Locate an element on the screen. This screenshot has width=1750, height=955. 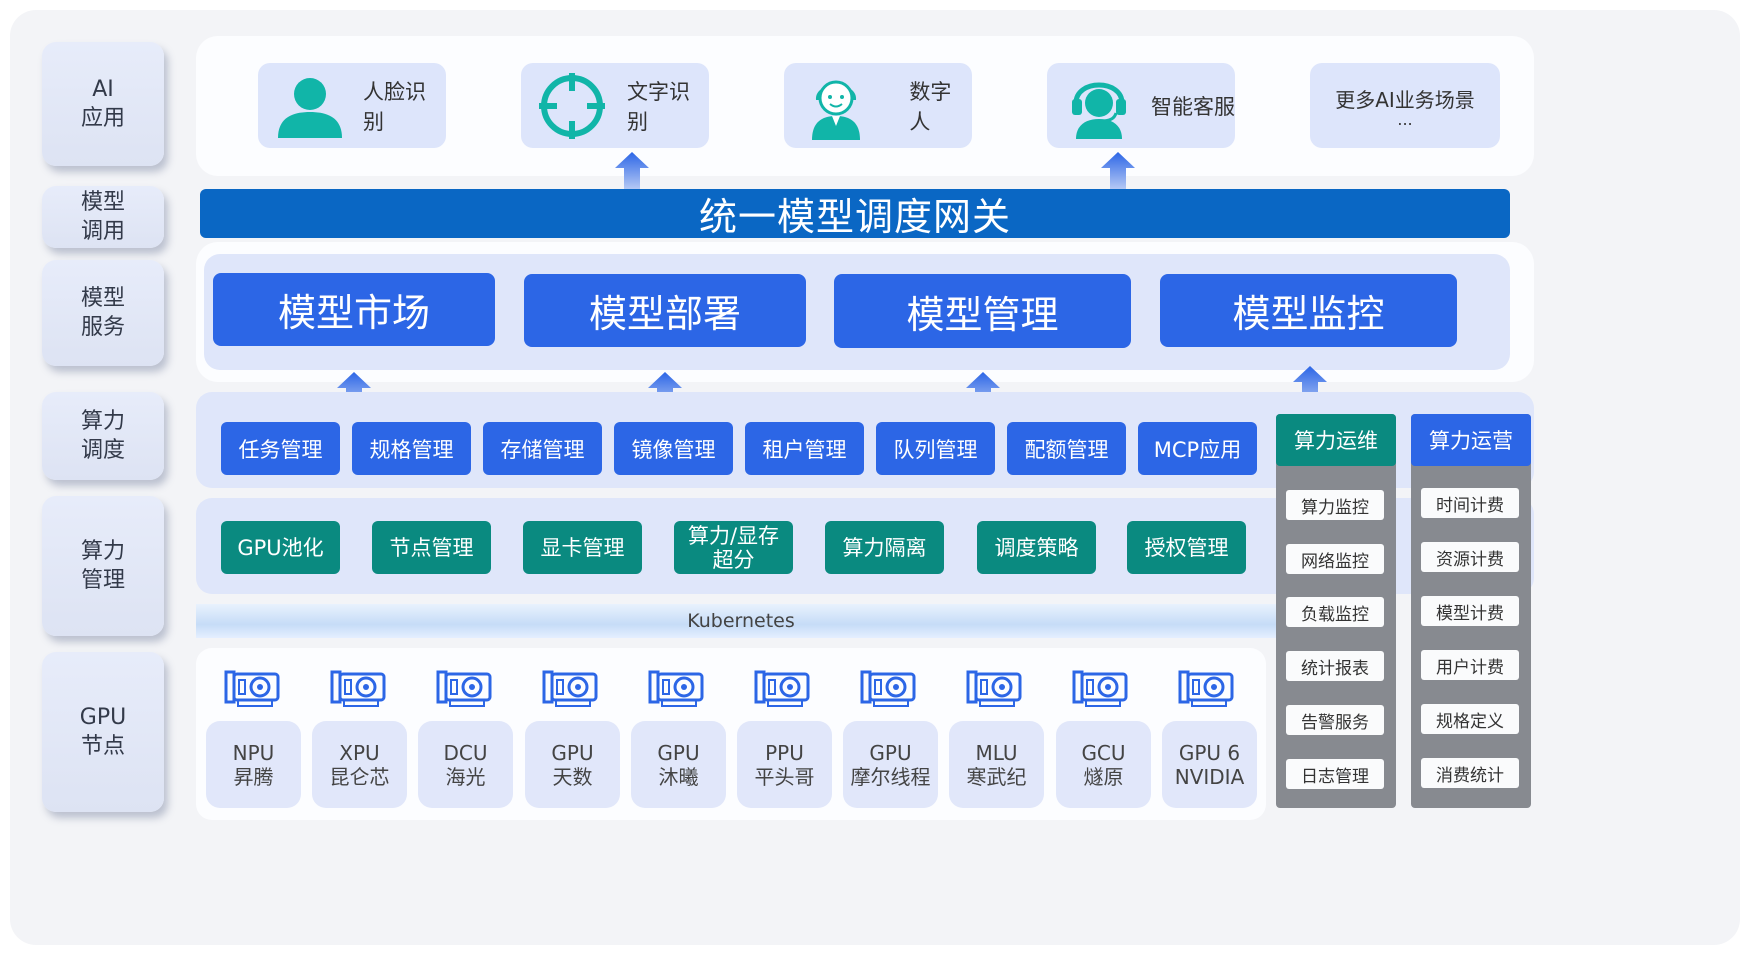
mgmt-label-line2: 超分 is located at coordinates (733, 559).